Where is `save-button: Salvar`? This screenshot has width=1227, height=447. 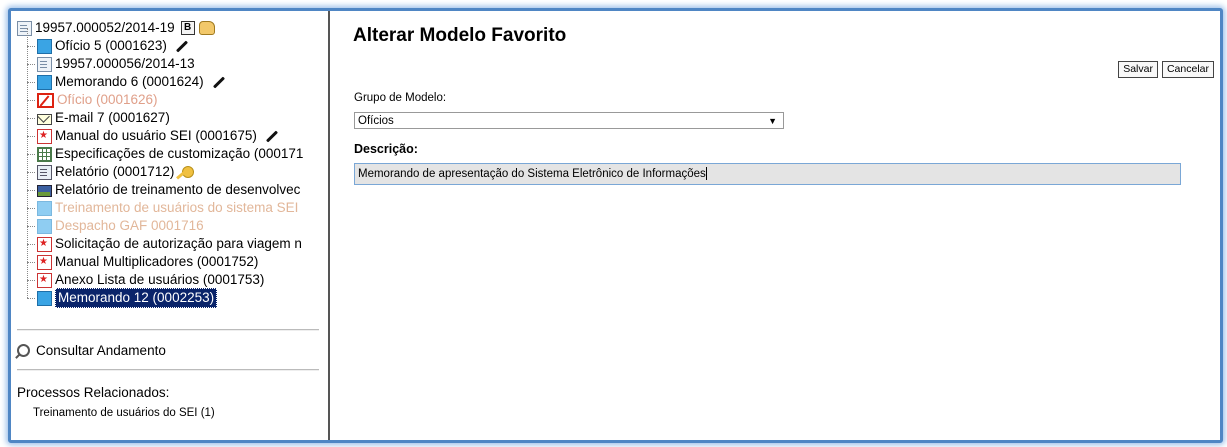
save-button: Salvar is located at coordinates (1138, 69).